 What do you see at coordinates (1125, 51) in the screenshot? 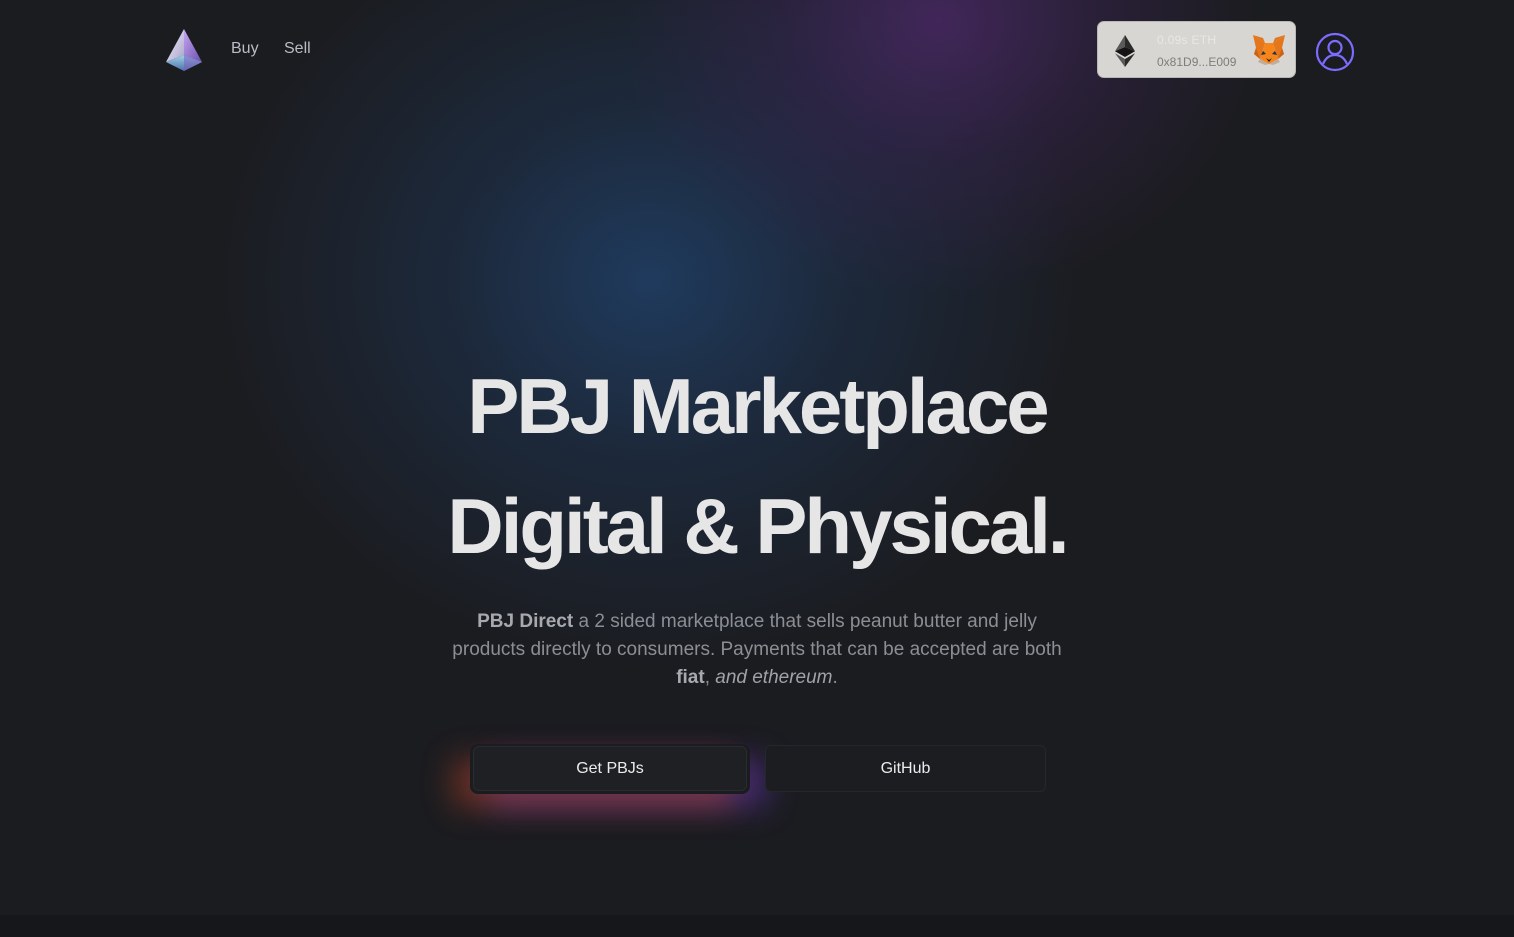
I see `ethereum-icon` at bounding box center [1125, 51].